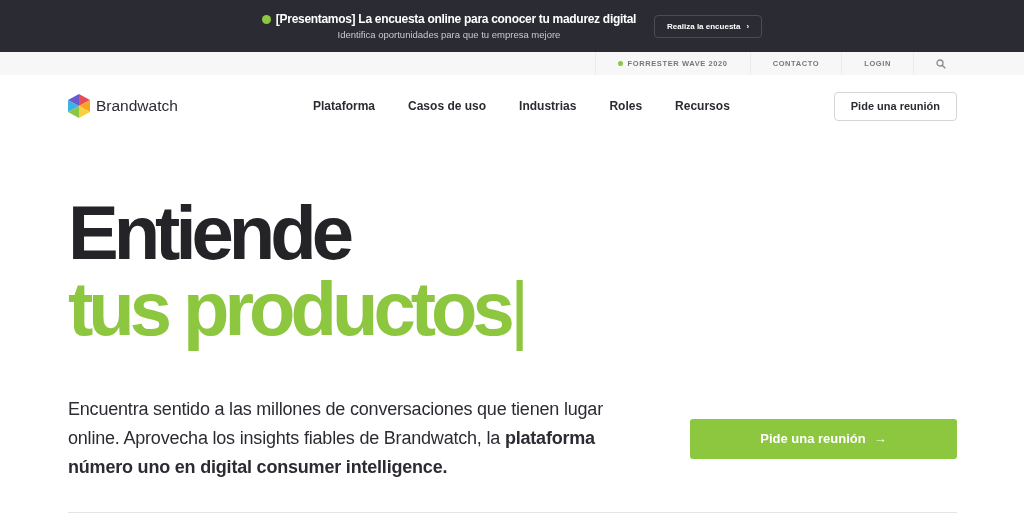 The height and width of the screenshot is (530, 1024). Describe the element at coordinates (702, 106) in the screenshot. I see `nav-link: Recursos` at that location.